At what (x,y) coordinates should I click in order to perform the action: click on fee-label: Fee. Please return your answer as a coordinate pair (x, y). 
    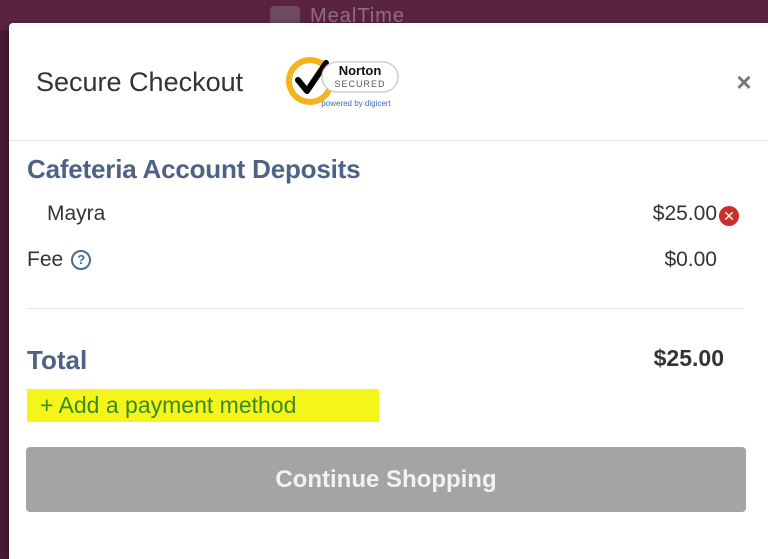
    Looking at the image, I should click on (45, 259).